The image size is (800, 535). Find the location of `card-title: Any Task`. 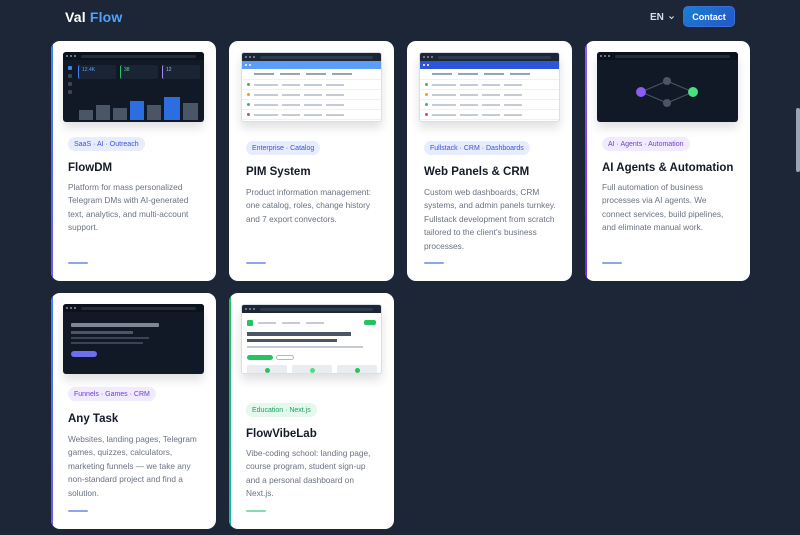

card-title: Any Task is located at coordinates (93, 419).